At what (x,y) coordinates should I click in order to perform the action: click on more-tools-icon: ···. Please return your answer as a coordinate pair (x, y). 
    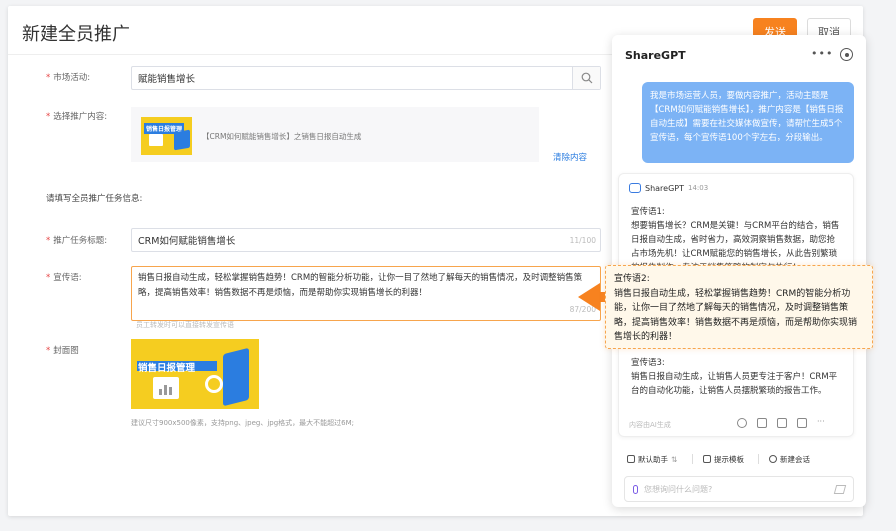
    Looking at the image, I should click on (822, 423).